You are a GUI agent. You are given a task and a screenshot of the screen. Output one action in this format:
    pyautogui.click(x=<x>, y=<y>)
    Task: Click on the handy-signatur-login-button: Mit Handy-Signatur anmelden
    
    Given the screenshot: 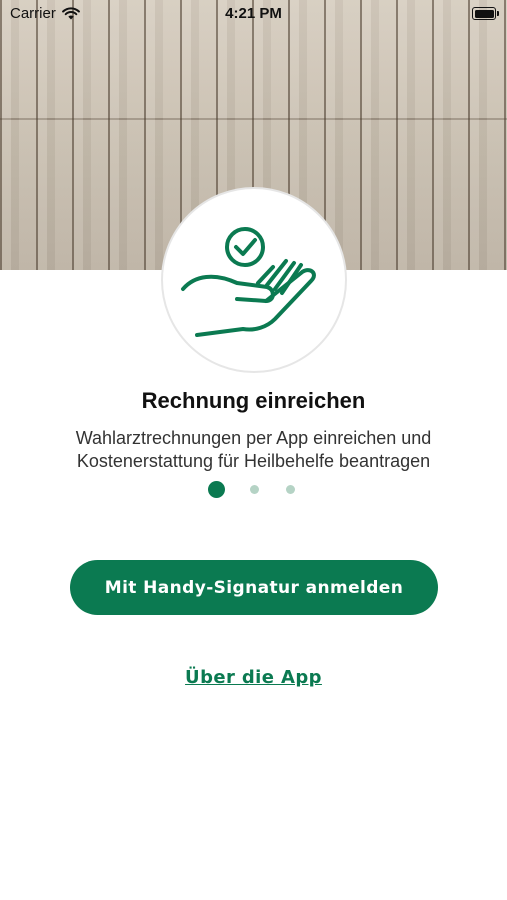 What is the action you would take?
    pyautogui.click(x=254, y=587)
    